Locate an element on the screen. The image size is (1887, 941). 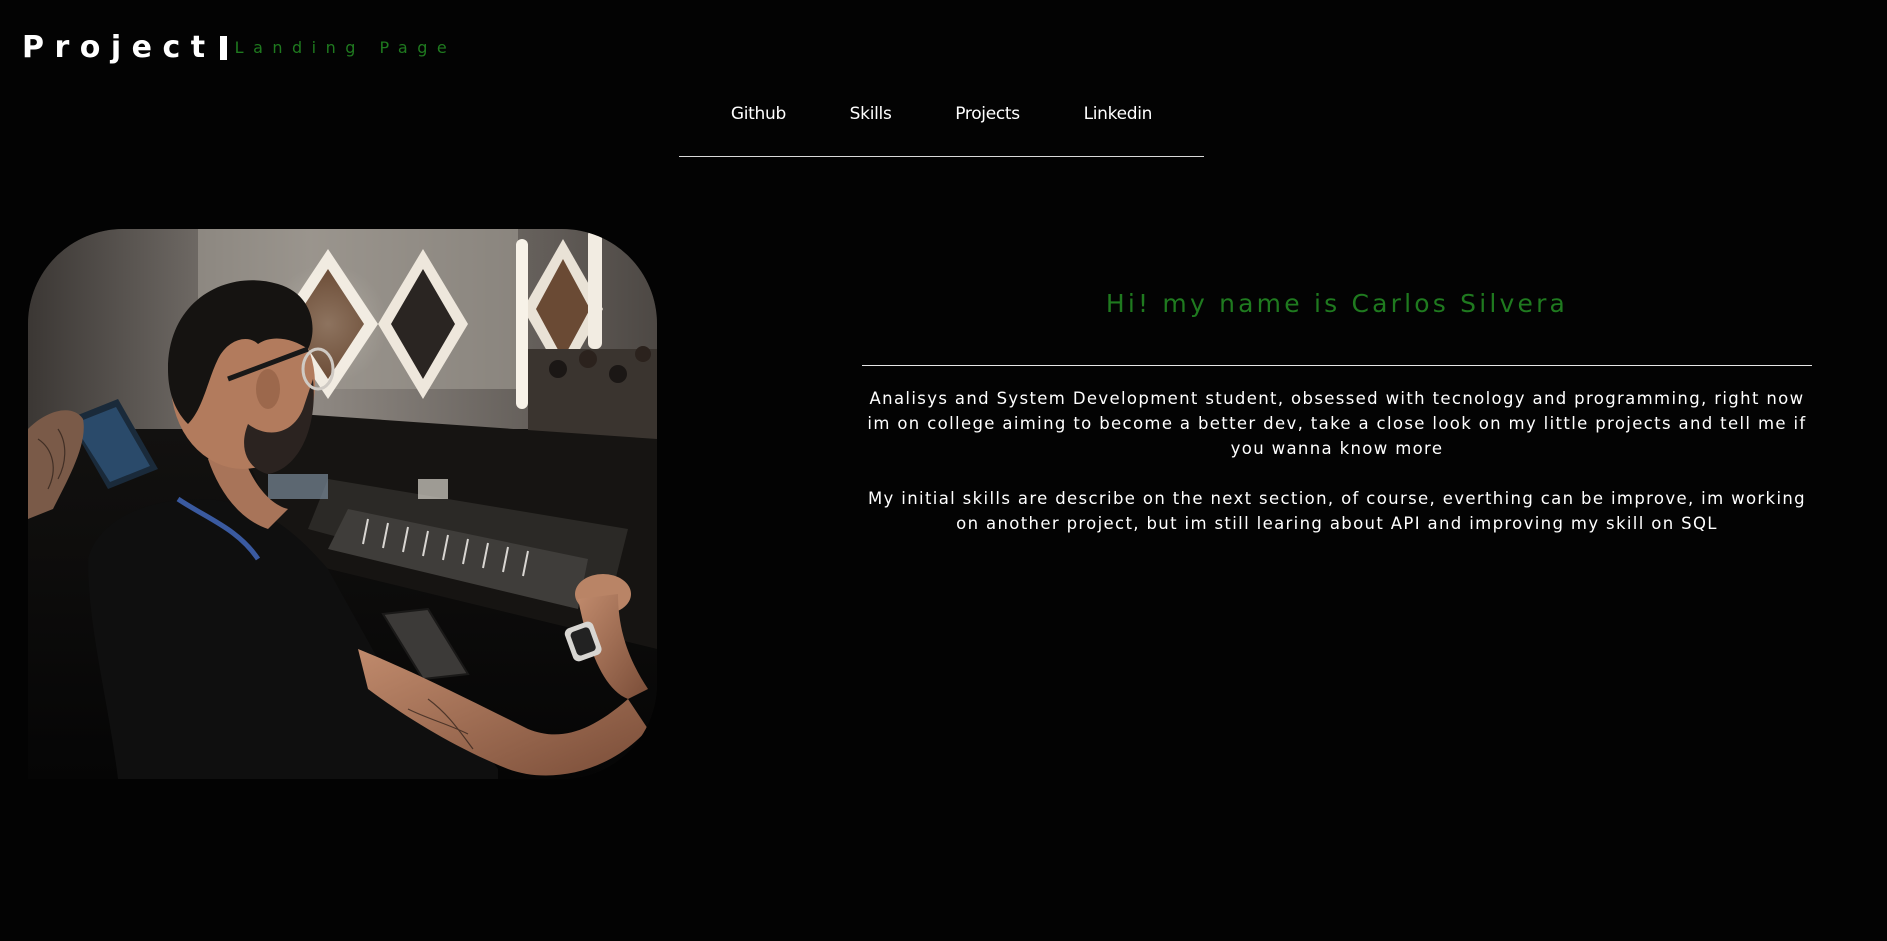
intro-divider is located at coordinates (1337, 365).